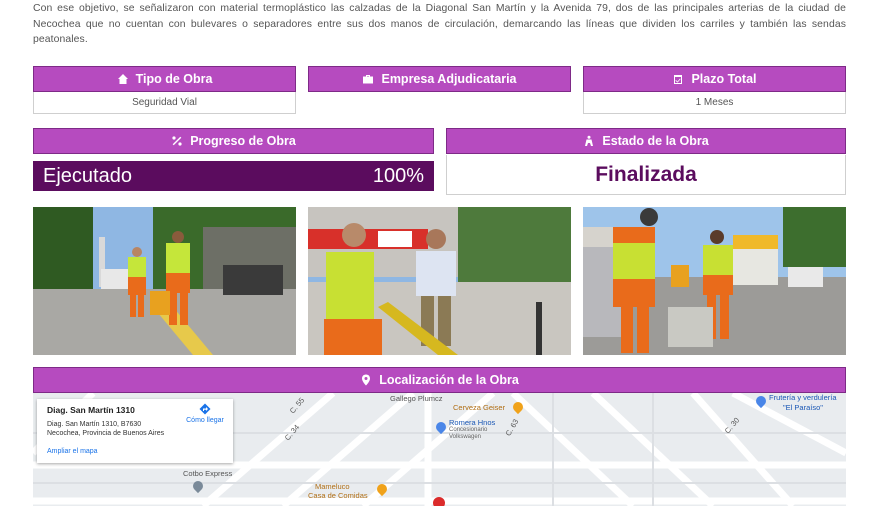  I want to click on photo-road-workers, so click(164, 281).